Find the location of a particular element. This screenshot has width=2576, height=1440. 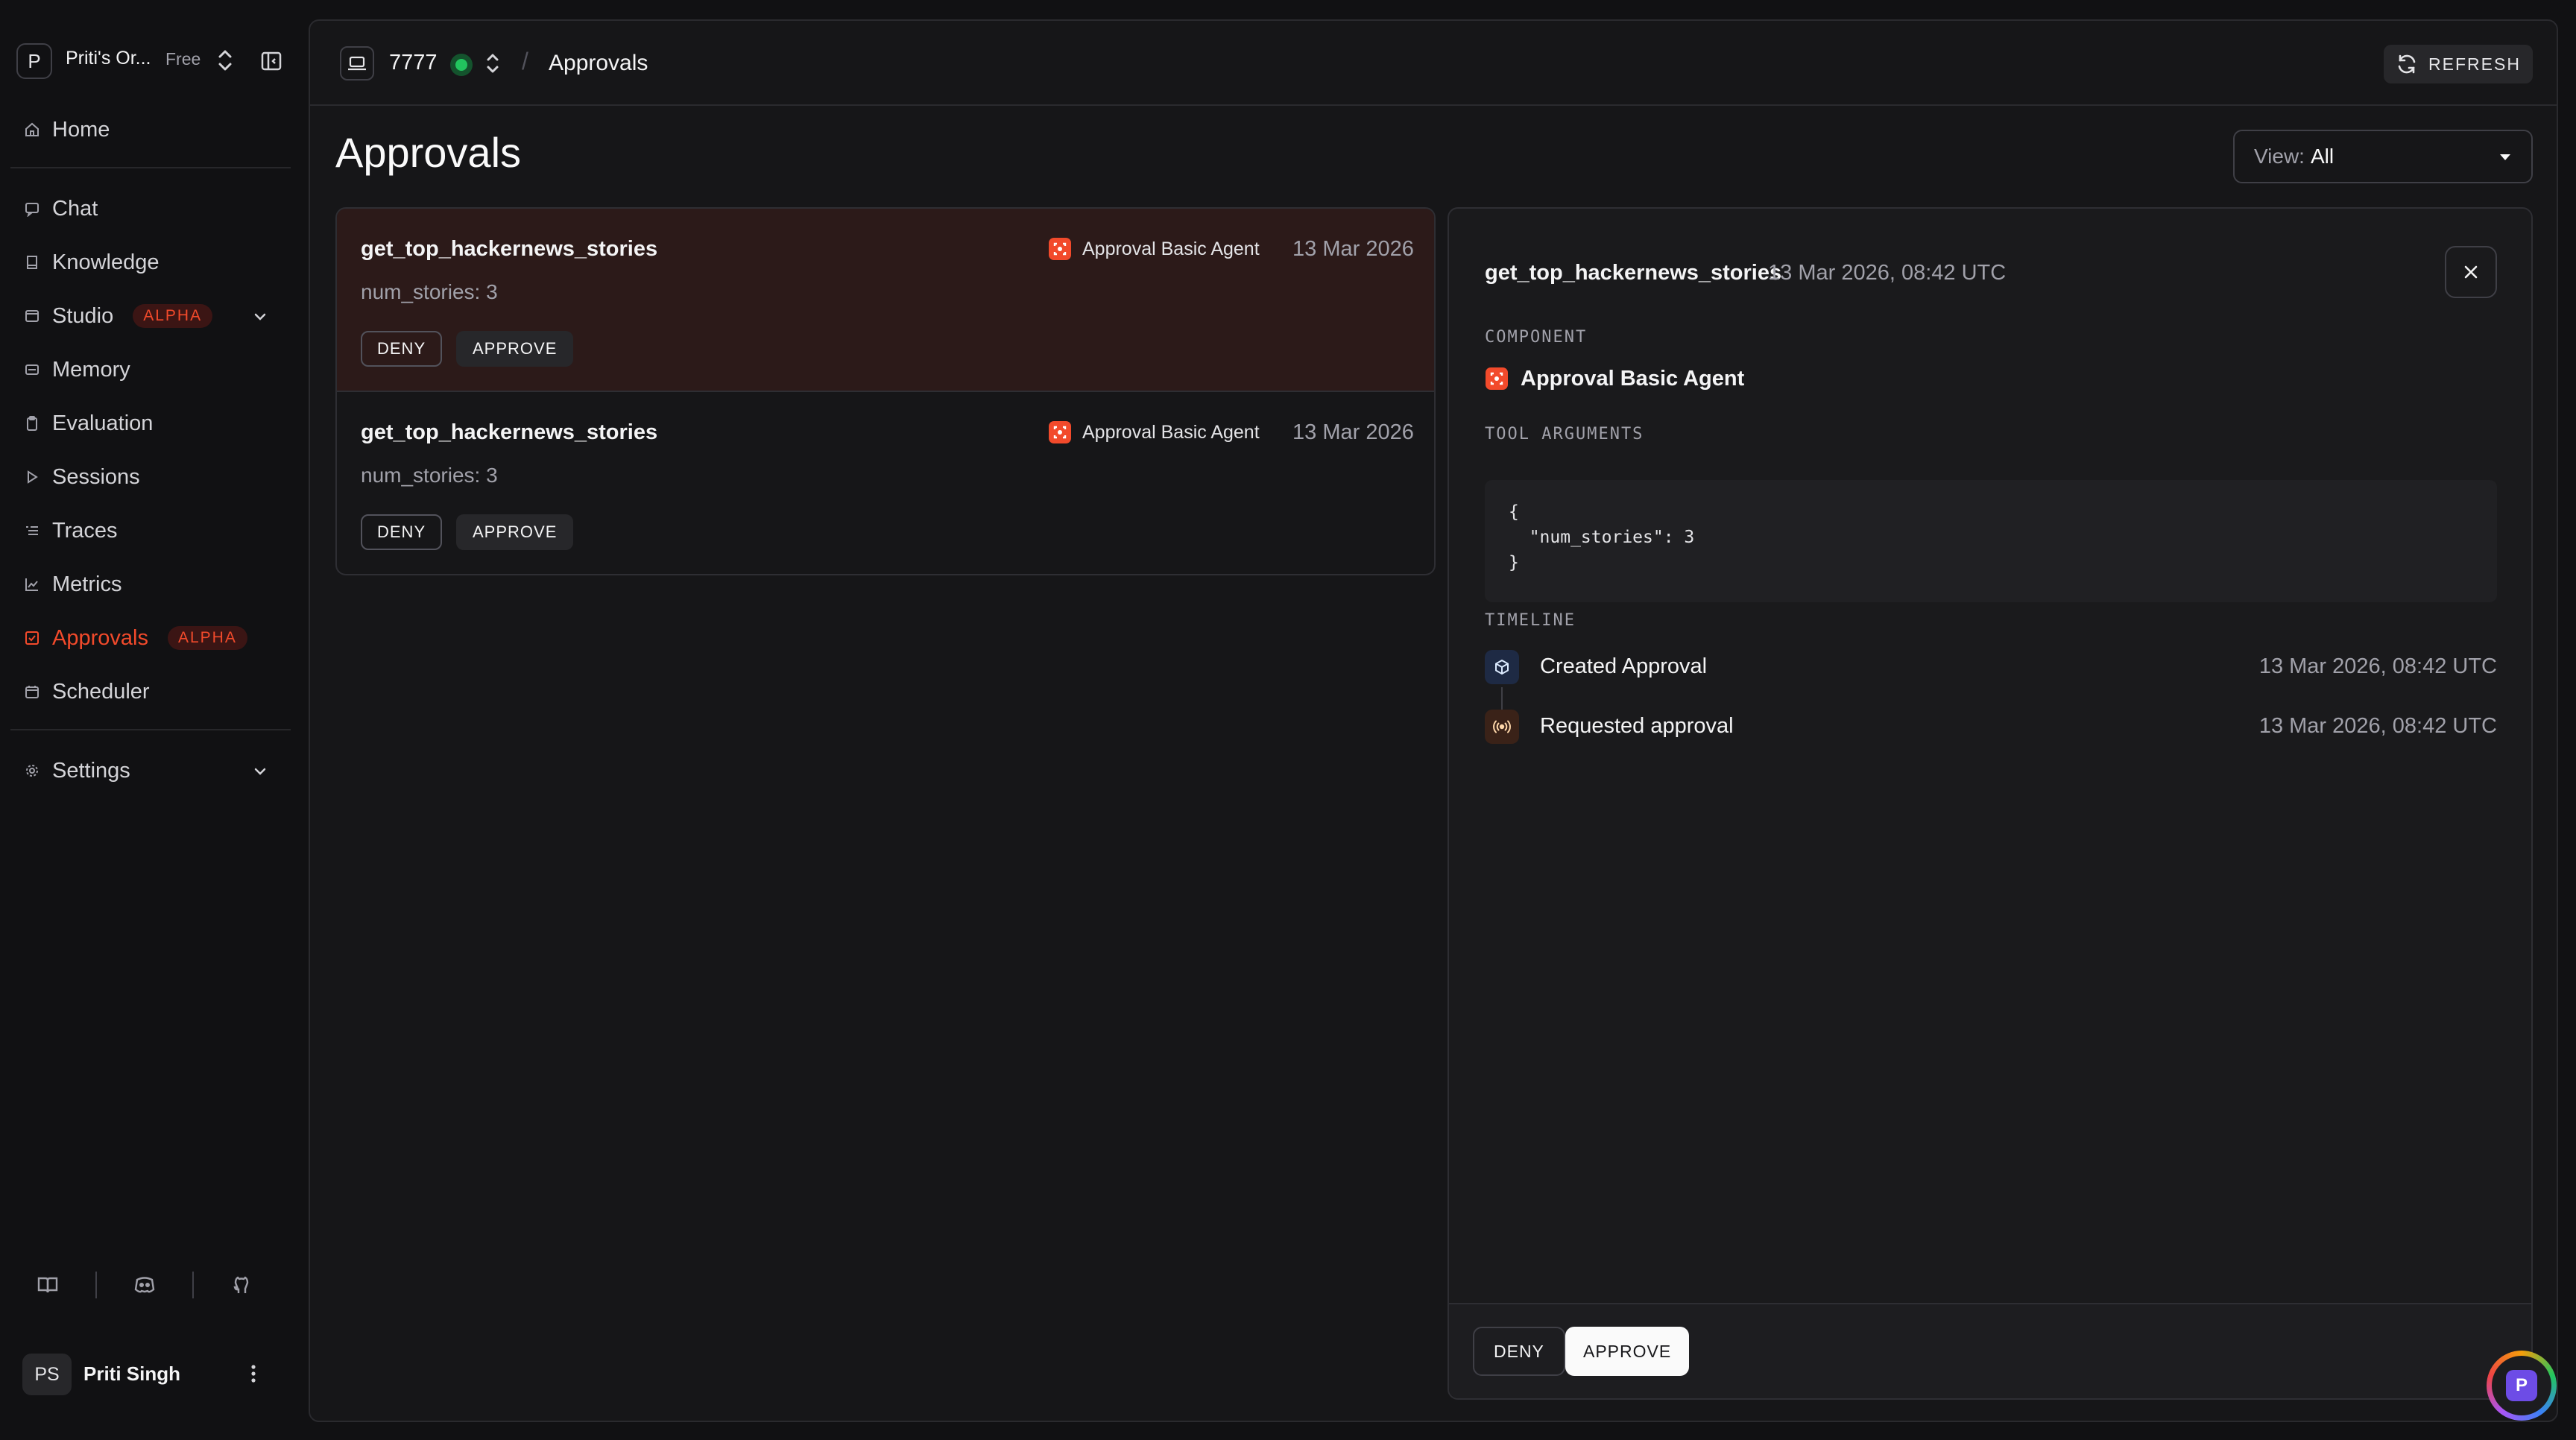

timeline-event-label: Created Approval is located at coordinates (1624, 666).